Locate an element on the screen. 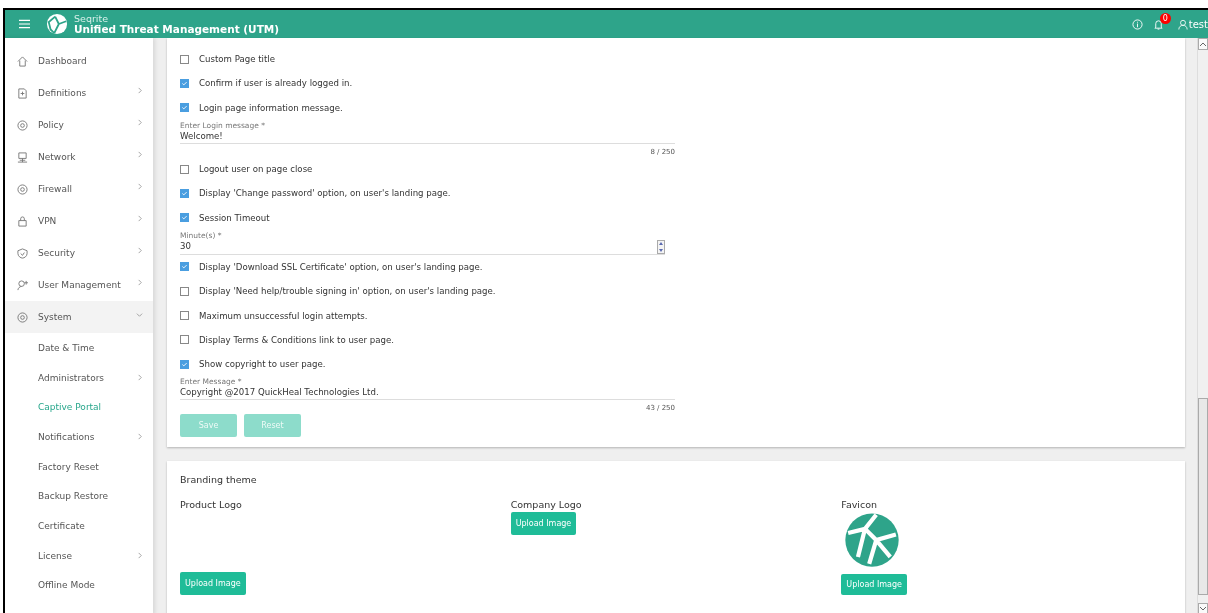 The width and height of the screenshot is (1208, 613). slot-label: Company Logo is located at coordinates (546, 505).